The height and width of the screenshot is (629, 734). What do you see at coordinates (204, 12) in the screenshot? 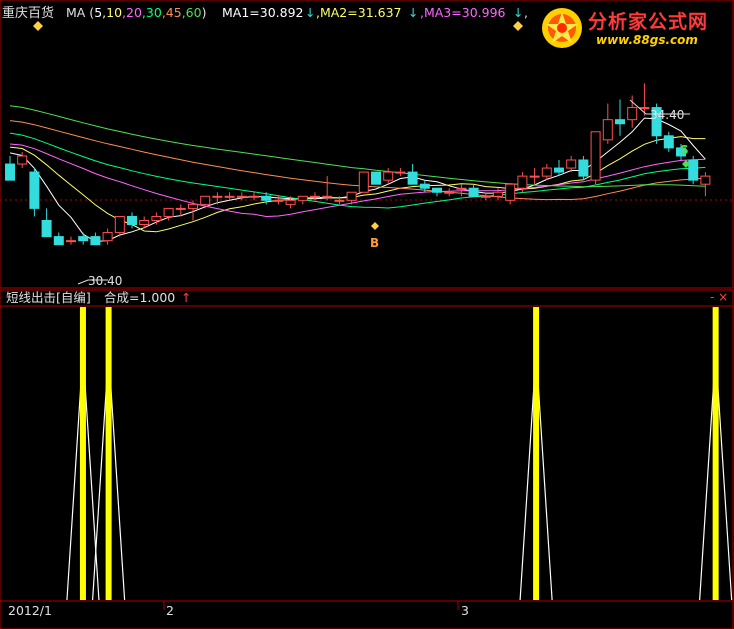
I see `ma-legend-suffix: )` at bounding box center [204, 12].